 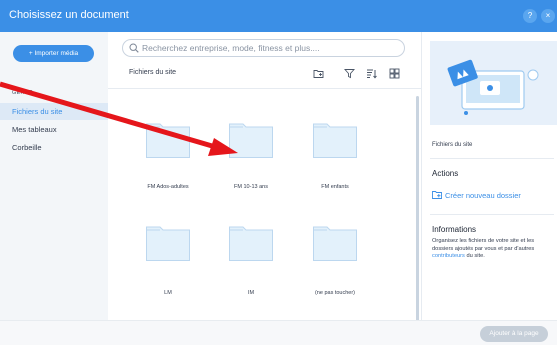 What do you see at coordinates (69, 15) in the screenshot?
I see `window-title: Choisissez un document` at bounding box center [69, 15].